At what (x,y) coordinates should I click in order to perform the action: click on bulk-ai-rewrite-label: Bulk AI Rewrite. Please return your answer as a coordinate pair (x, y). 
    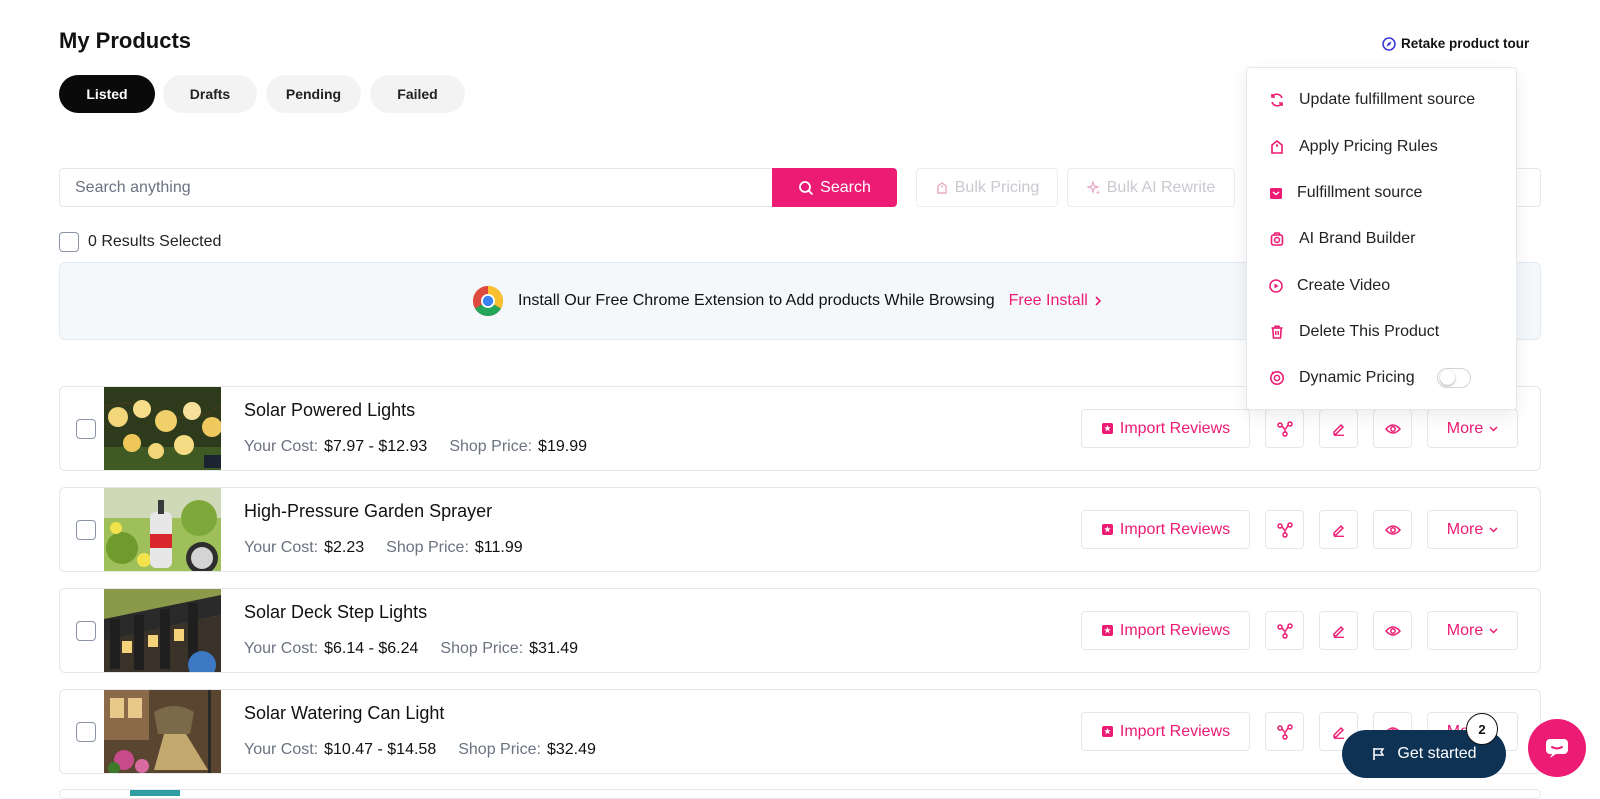
    Looking at the image, I should click on (1161, 187).